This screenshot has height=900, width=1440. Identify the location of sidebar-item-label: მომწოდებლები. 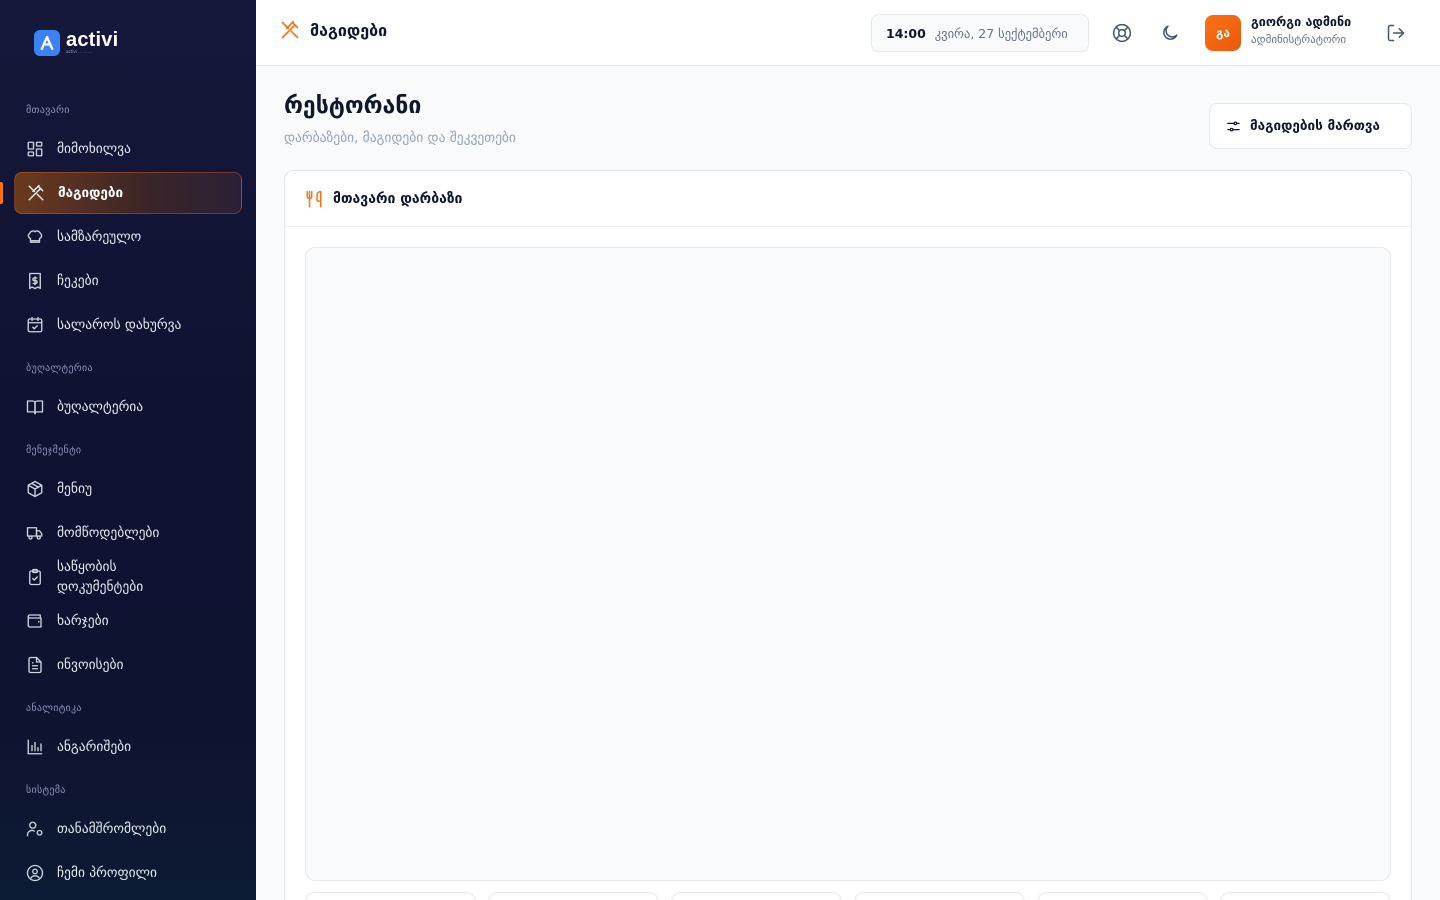
(108, 533).